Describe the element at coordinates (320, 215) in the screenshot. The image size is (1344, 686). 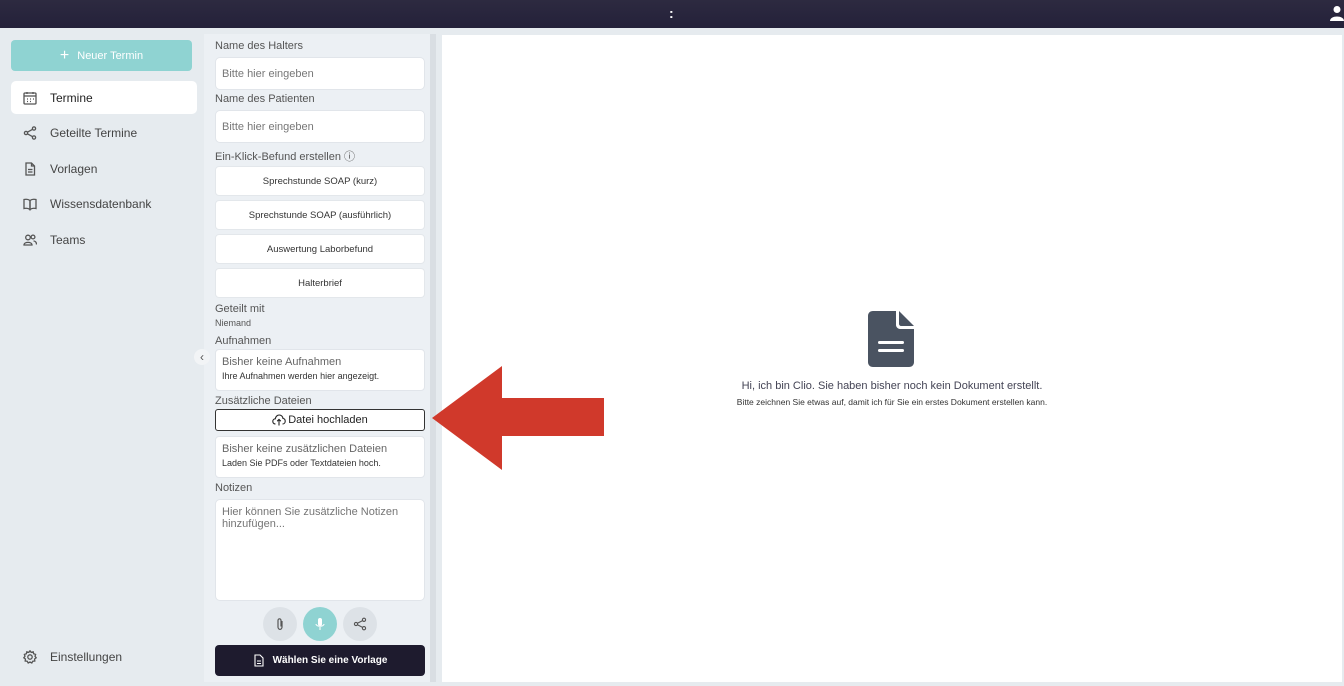
I see `template-button-soap-long: Sprechstunde SOAP (ausführlich)` at that location.